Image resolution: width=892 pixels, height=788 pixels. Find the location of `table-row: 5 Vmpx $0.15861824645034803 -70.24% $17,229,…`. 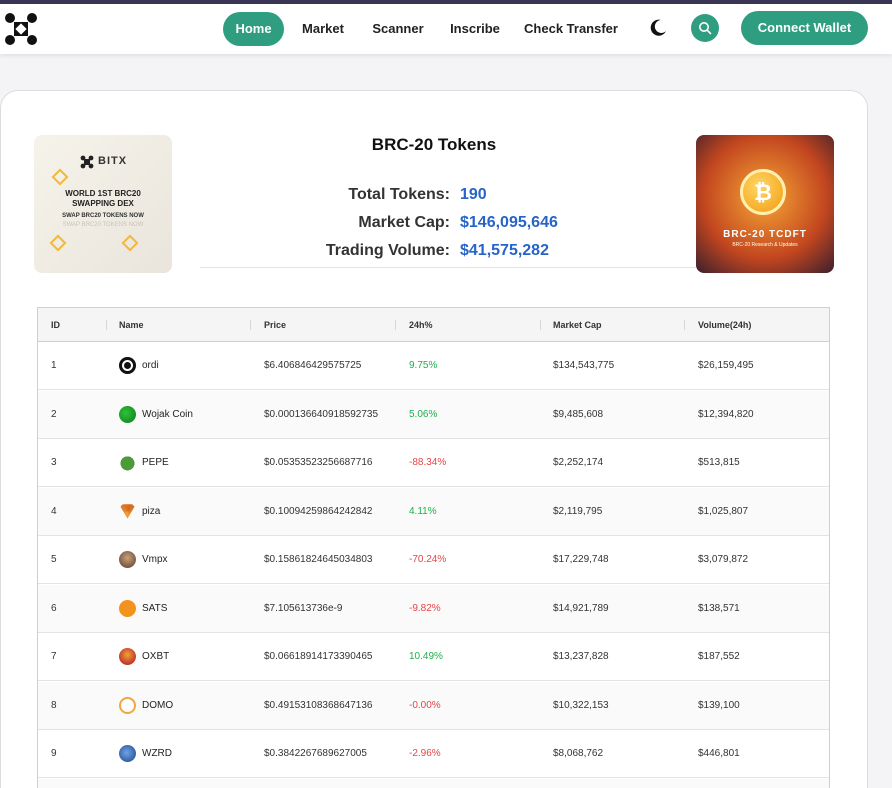

table-row: 5 Vmpx $0.15861824645034803 -70.24% $17,229,… is located at coordinates (433, 560).